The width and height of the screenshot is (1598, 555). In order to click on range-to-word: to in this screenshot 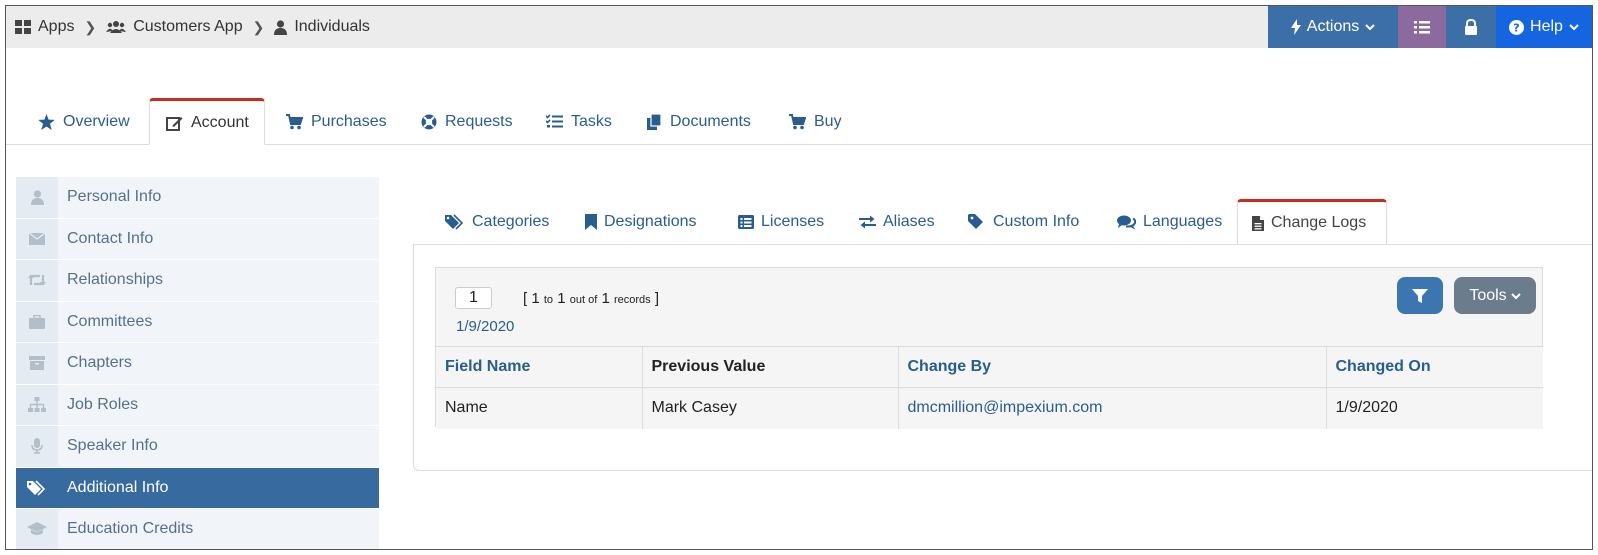, I will do `click(548, 300)`.